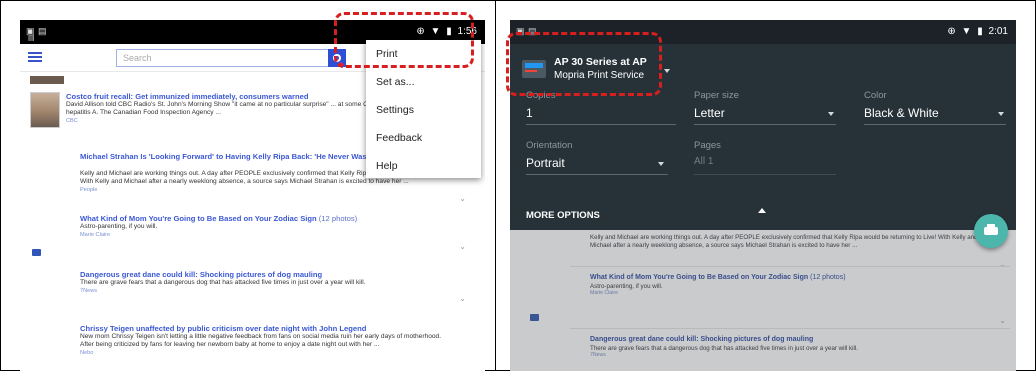 The width and height of the screenshot is (1036, 371). What do you see at coordinates (709, 113) in the screenshot?
I see `paper-size-select: Letter` at bounding box center [709, 113].